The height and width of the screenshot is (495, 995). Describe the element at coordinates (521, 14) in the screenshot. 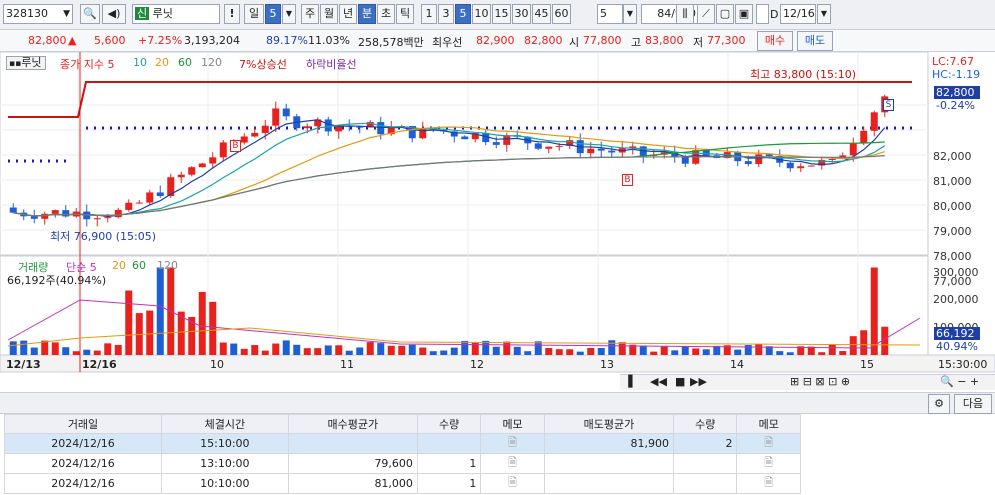

I see `interval-30: 30` at that location.